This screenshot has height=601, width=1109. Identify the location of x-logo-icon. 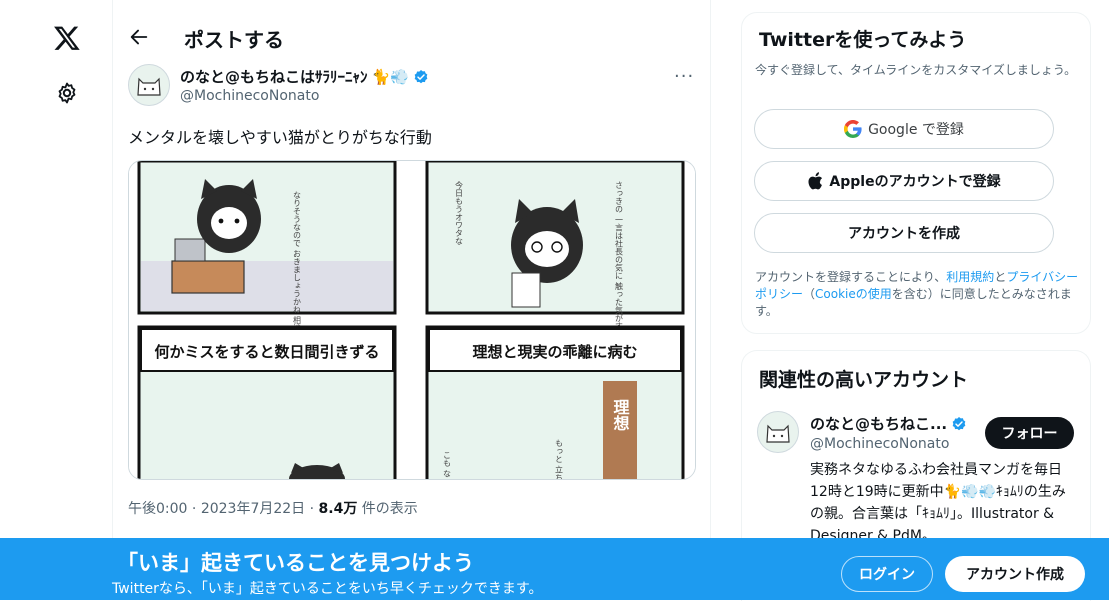
(67, 38).